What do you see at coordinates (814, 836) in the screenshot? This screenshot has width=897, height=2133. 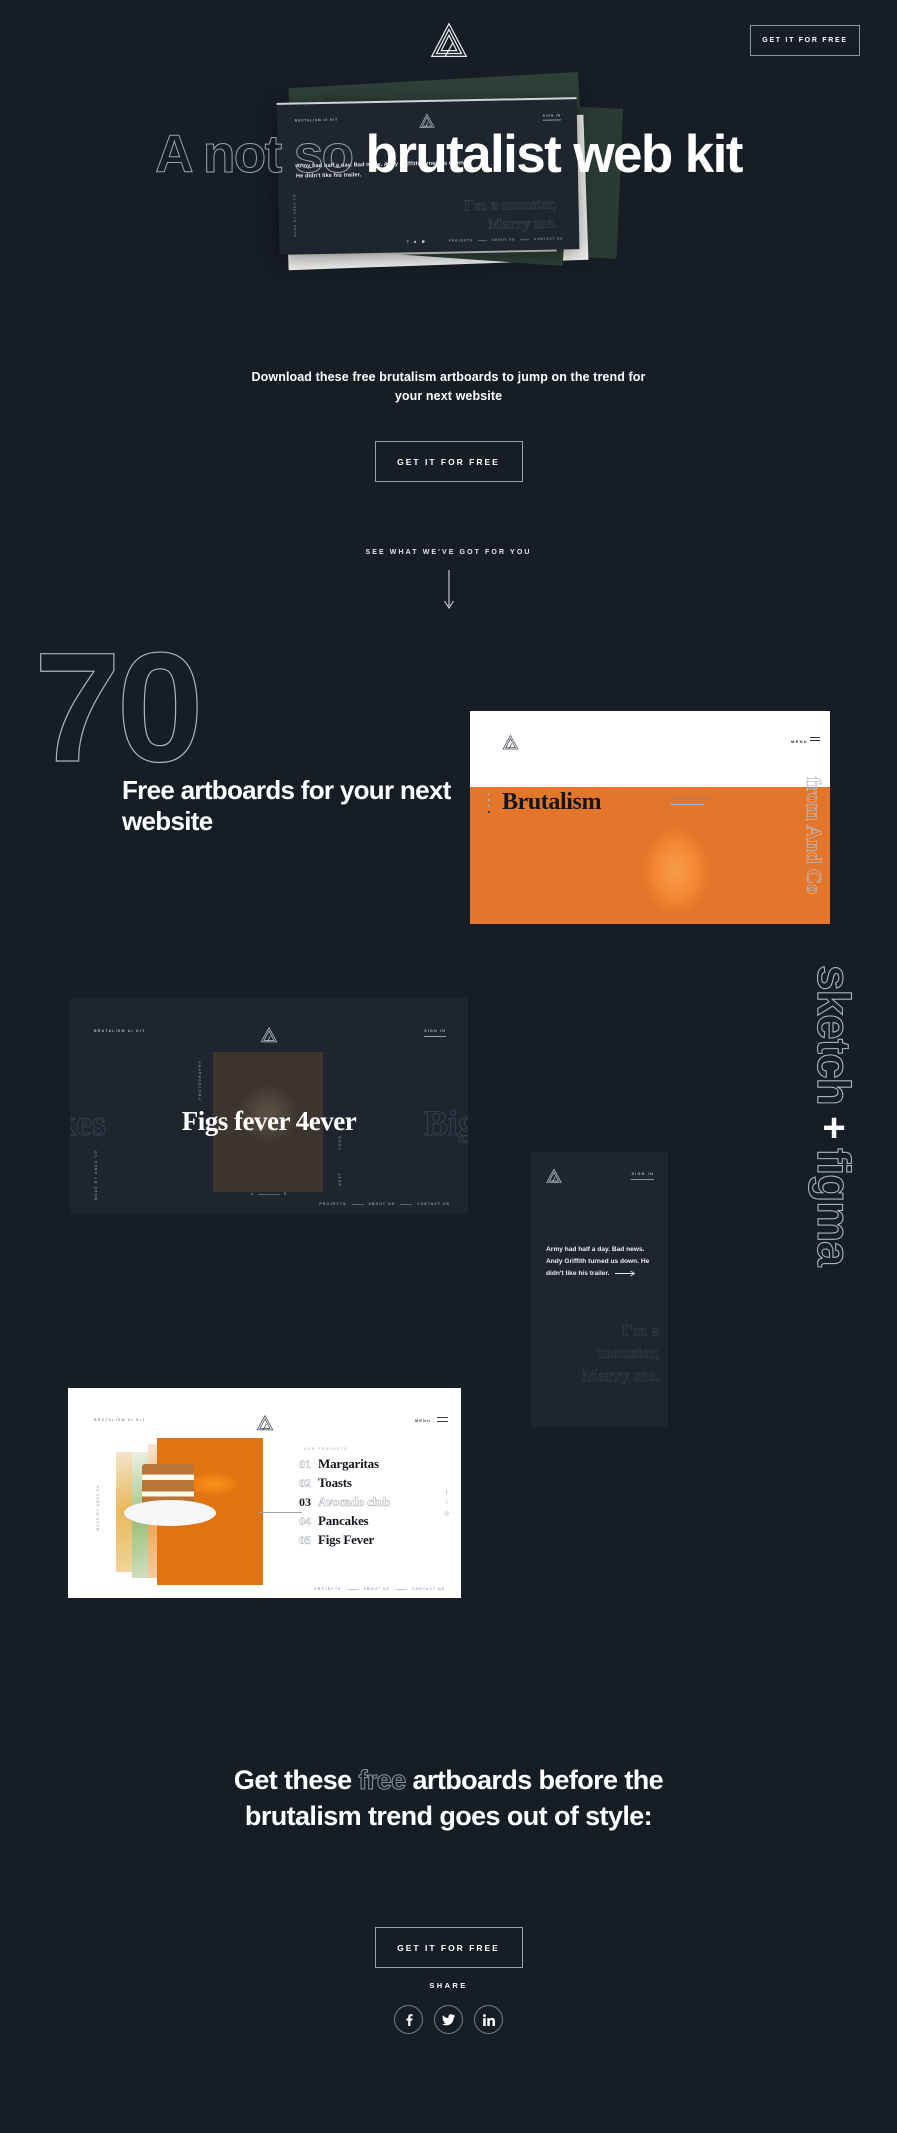 I see `card-brutalism-side-text: from And Co` at bounding box center [814, 836].